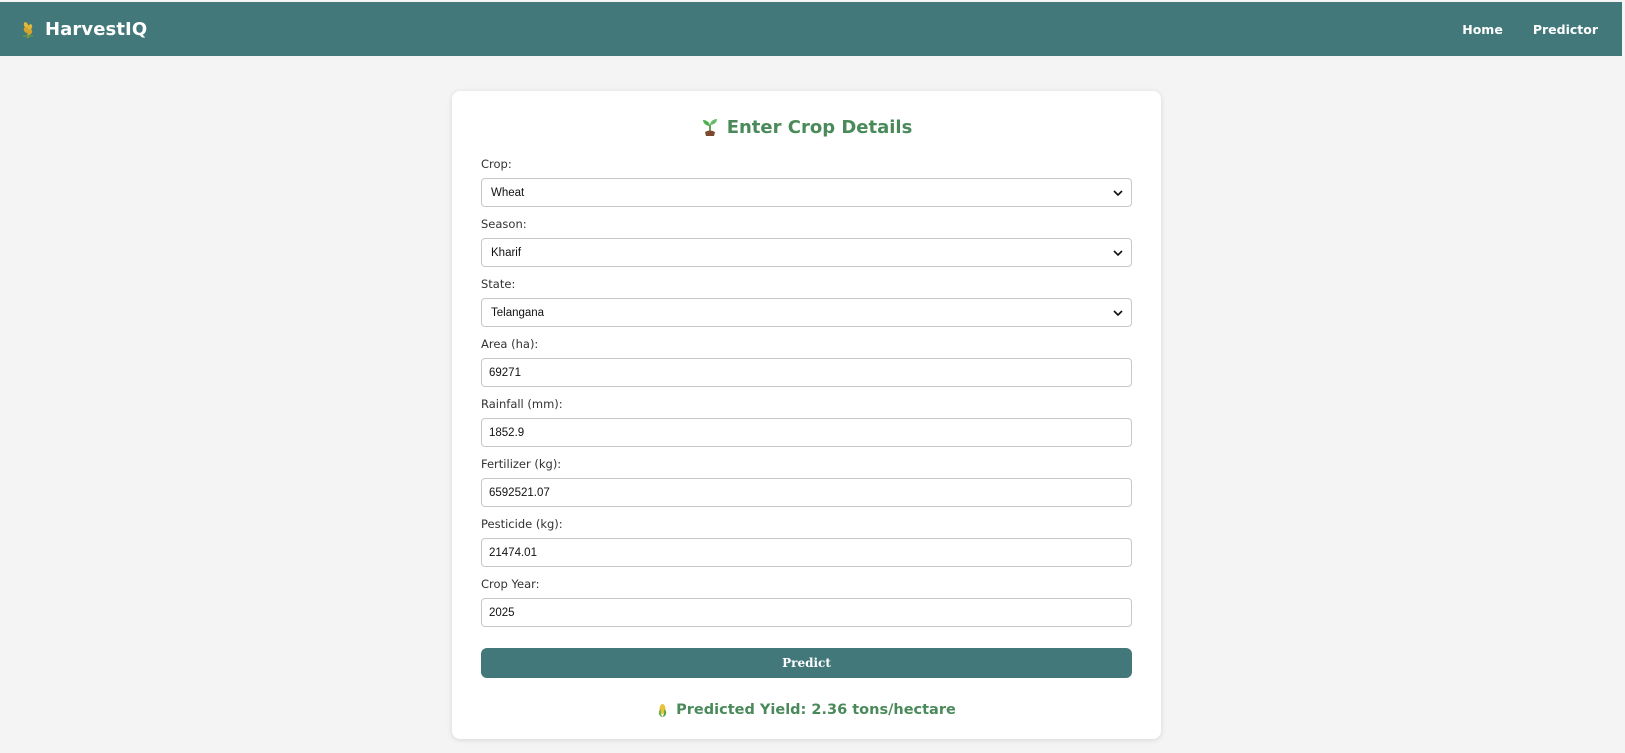 The image size is (1625, 753). Describe the element at coordinates (506, 252) in the screenshot. I see `season-select-value: Kharif` at that location.